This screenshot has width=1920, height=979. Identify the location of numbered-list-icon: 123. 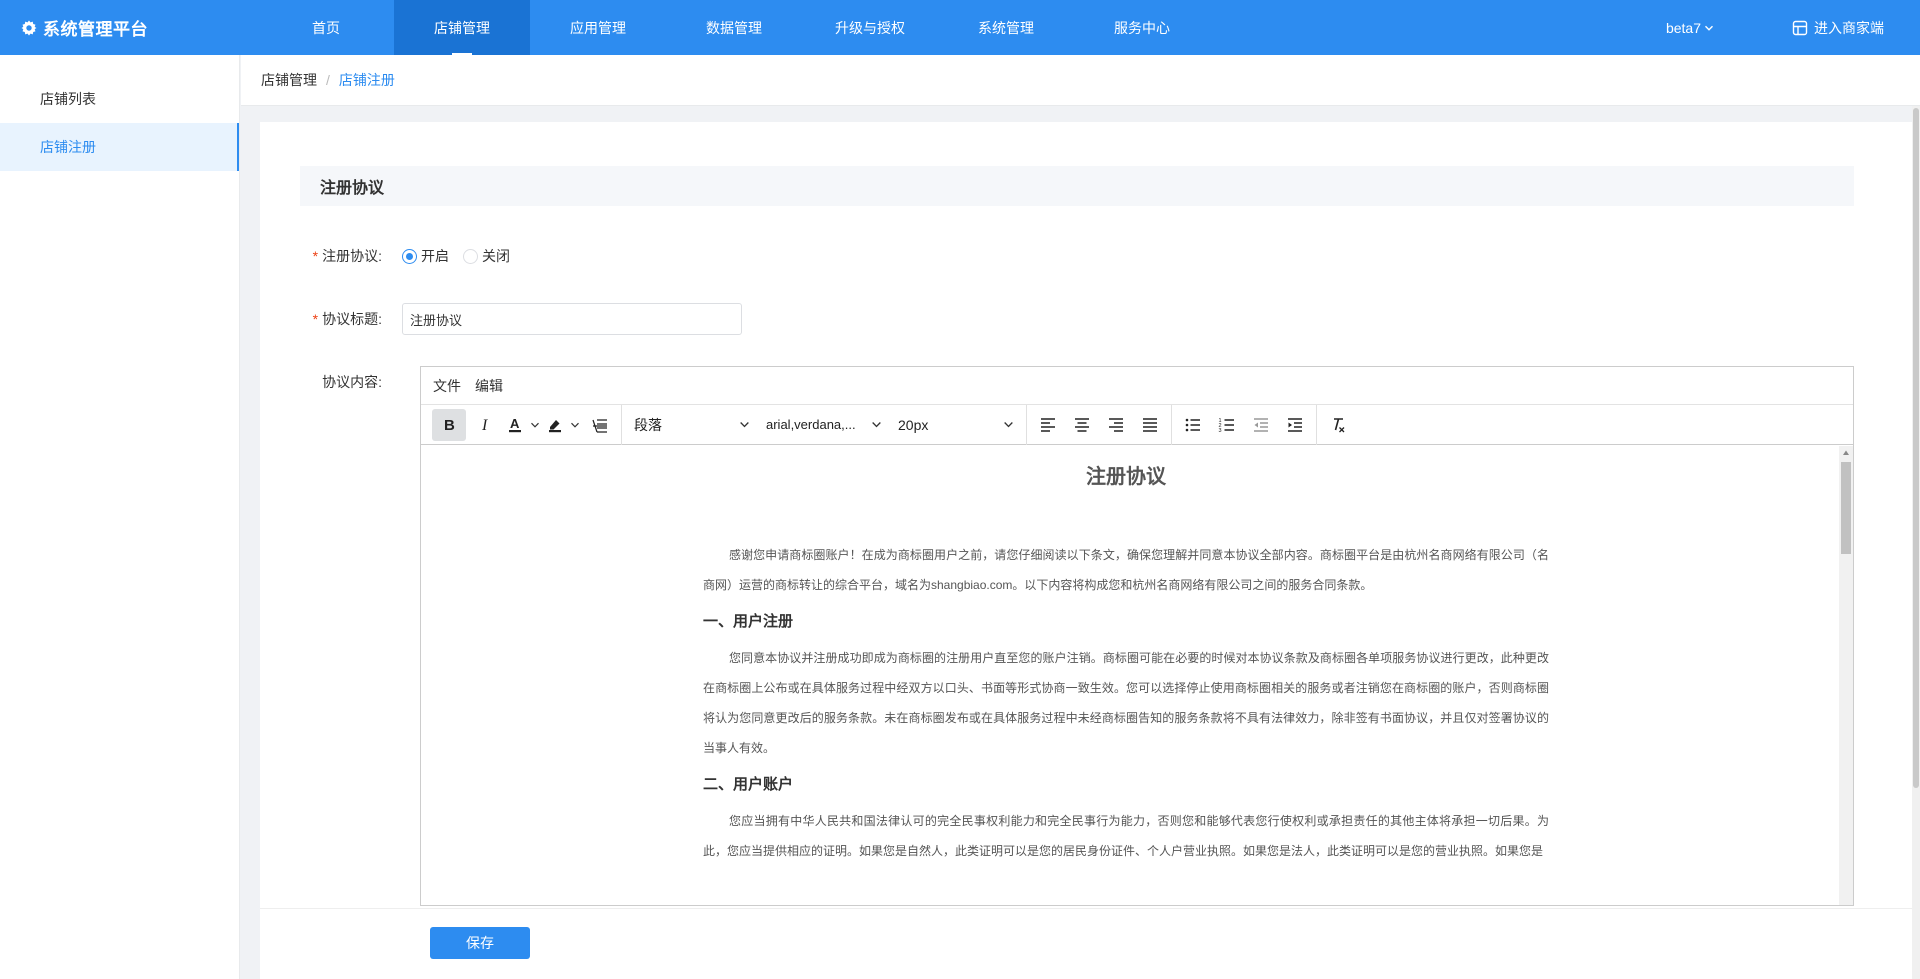
(1226, 426).